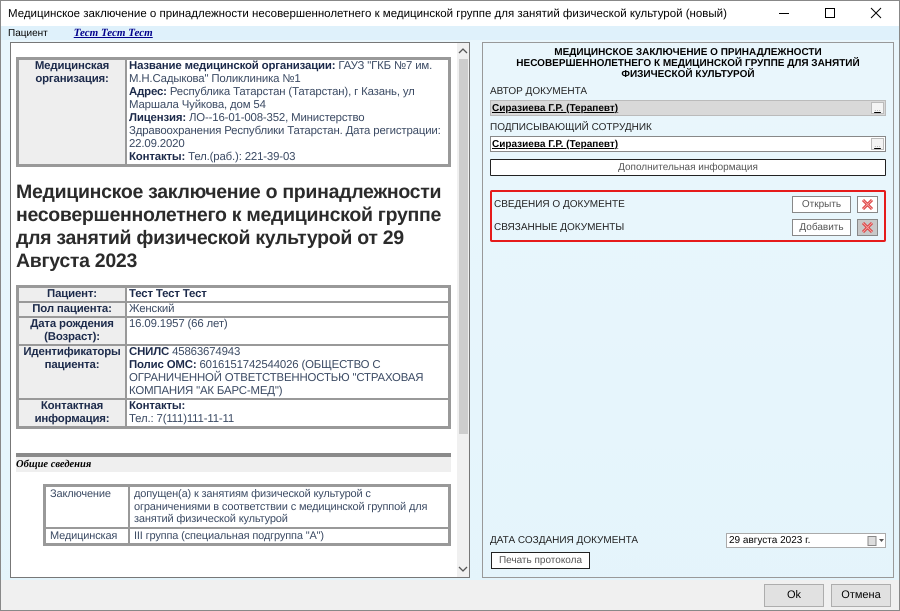 This screenshot has height=611, width=900. I want to click on field-label: АВТОР ДОКУМЕНТА, so click(539, 92).